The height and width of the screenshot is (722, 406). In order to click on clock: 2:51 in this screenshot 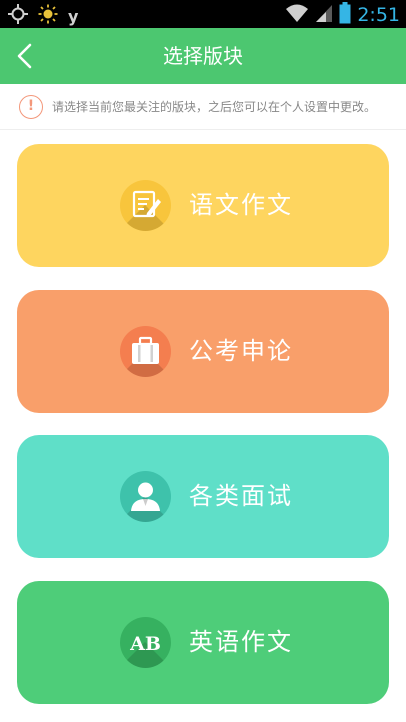, I will do `click(378, 15)`.